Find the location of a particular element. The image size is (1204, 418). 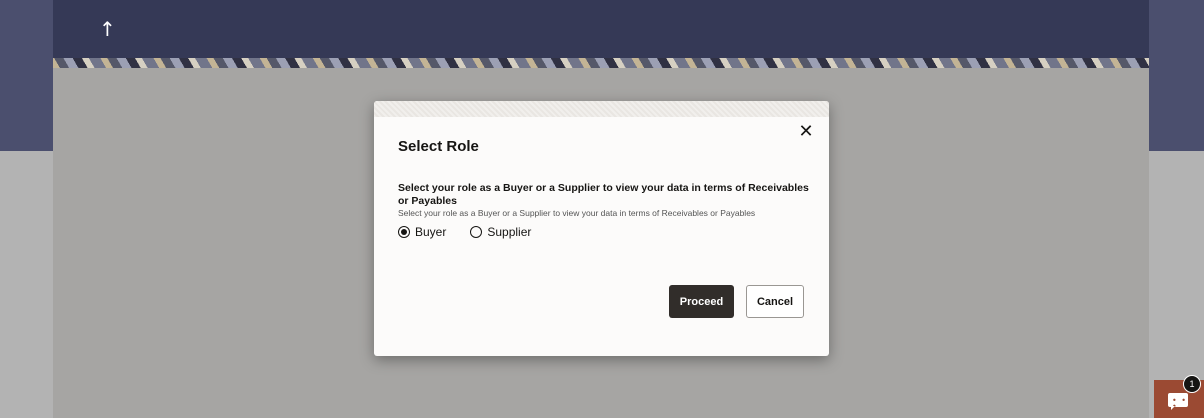

dialog-title: Select Role is located at coordinates (438, 146).